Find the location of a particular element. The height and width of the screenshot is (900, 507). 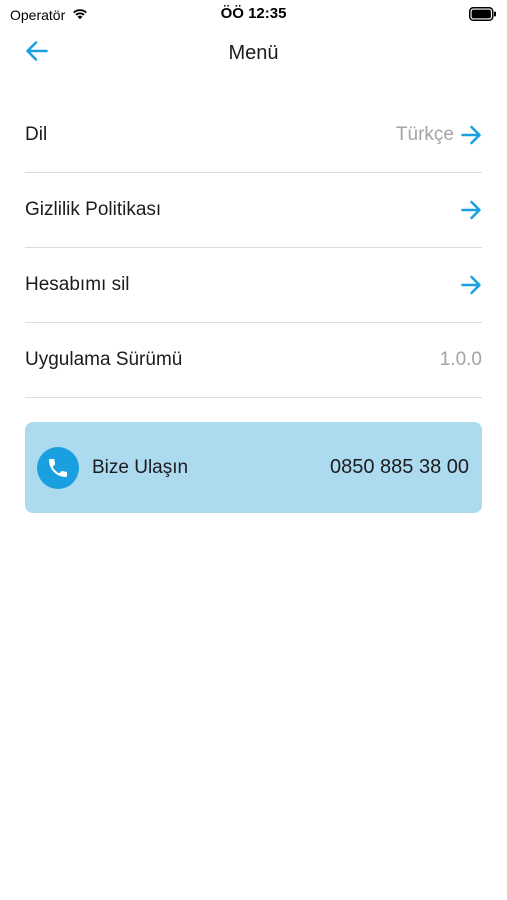

nav-bar: Menü is located at coordinates (253, 53).